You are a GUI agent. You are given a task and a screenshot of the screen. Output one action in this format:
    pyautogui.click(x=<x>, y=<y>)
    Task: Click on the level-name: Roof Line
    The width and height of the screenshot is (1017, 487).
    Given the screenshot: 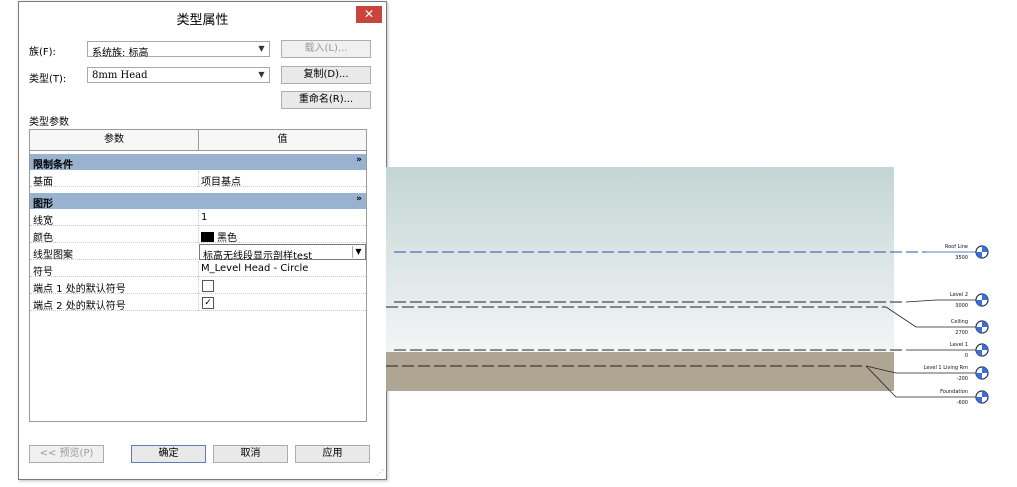 What is the action you would take?
    pyautogui.click(x=956, y=247)
    